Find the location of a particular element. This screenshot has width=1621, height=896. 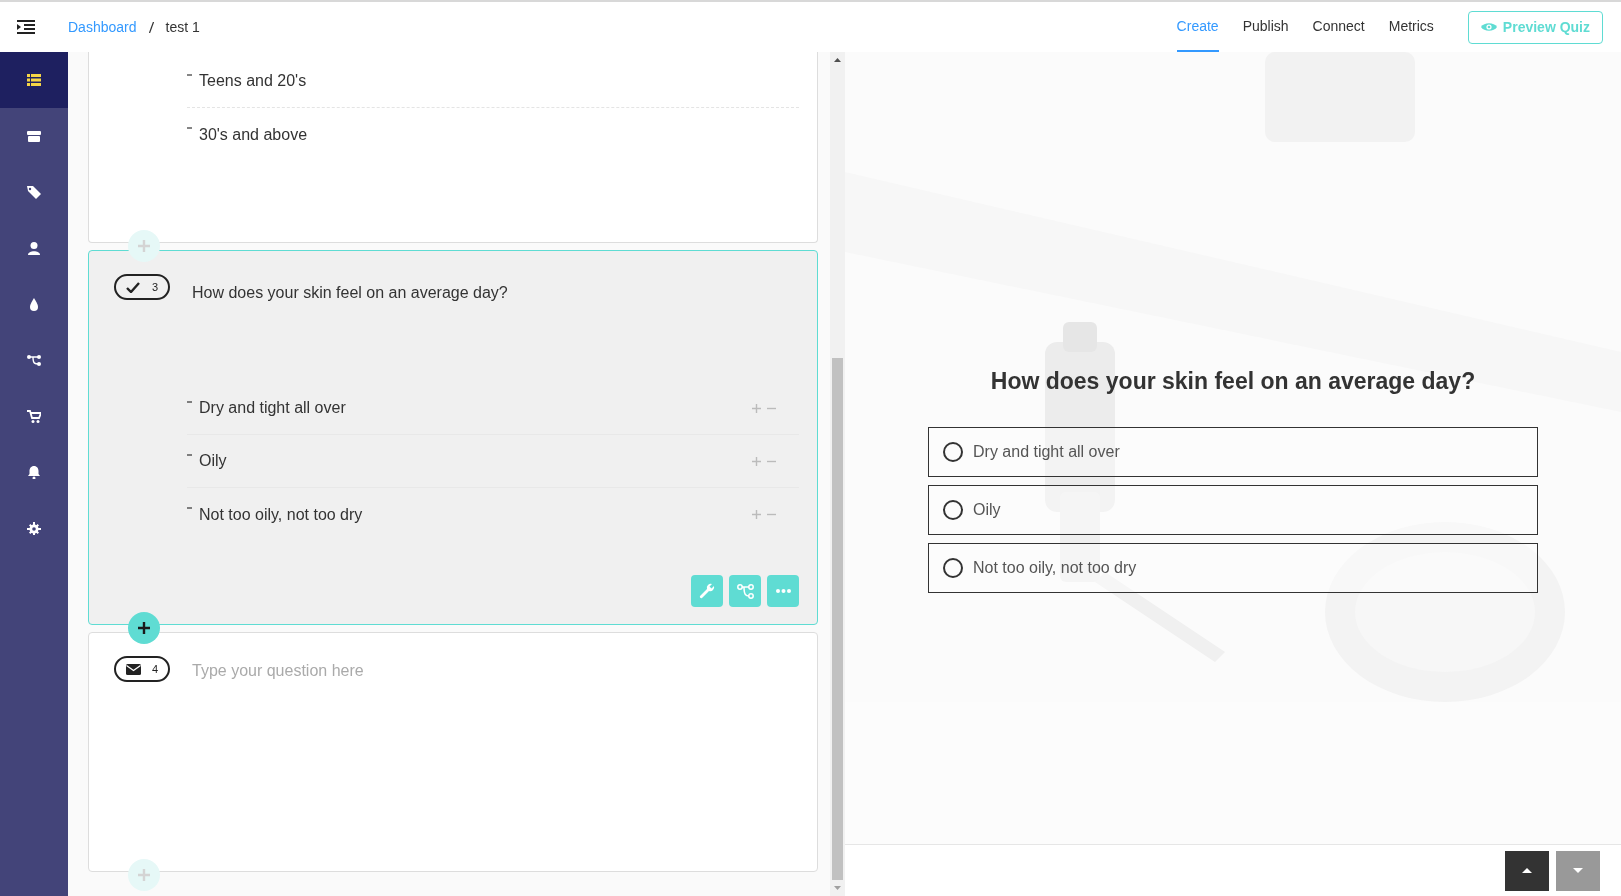

question-text: How does your skin feel on an average day? is located at coordinates (350, 293).